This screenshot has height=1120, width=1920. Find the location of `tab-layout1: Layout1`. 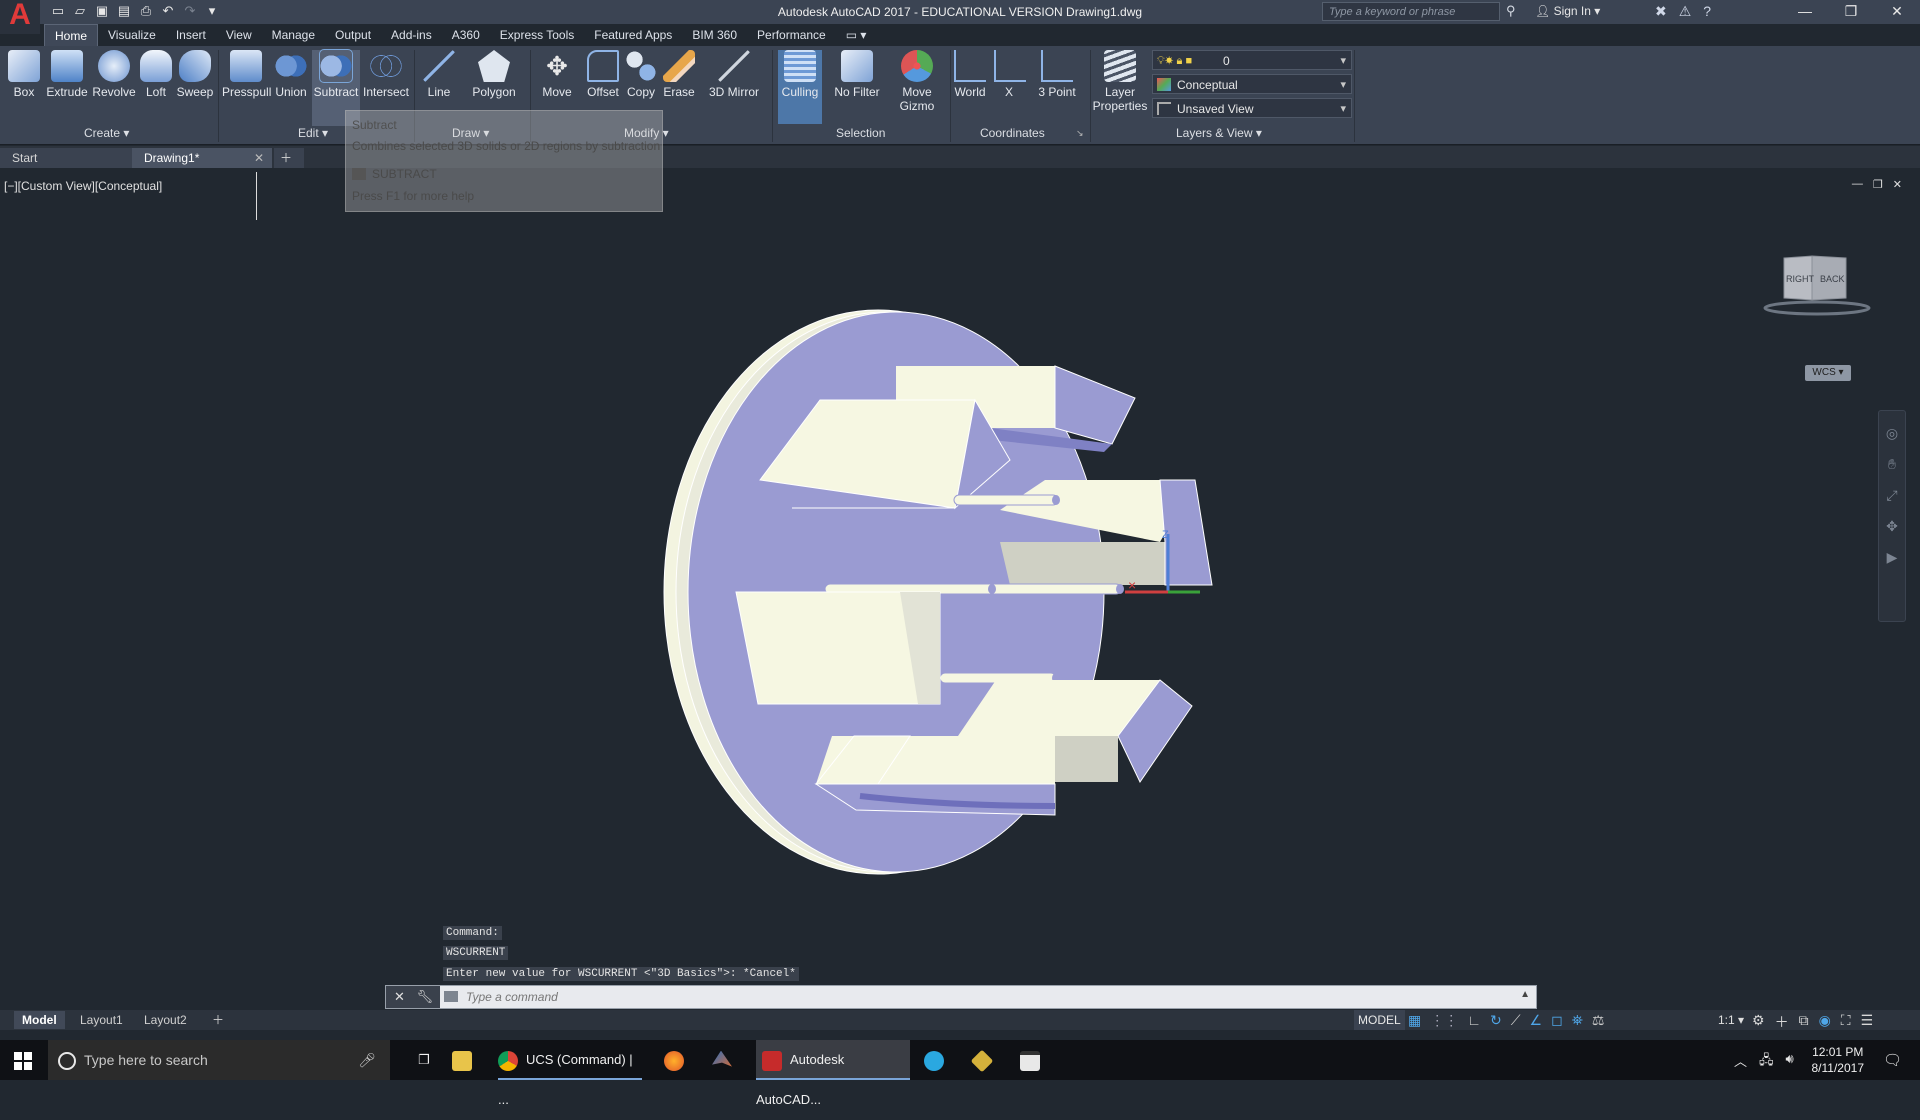

tab-layout1: Layout1 is located at coordinates (101, 1020).